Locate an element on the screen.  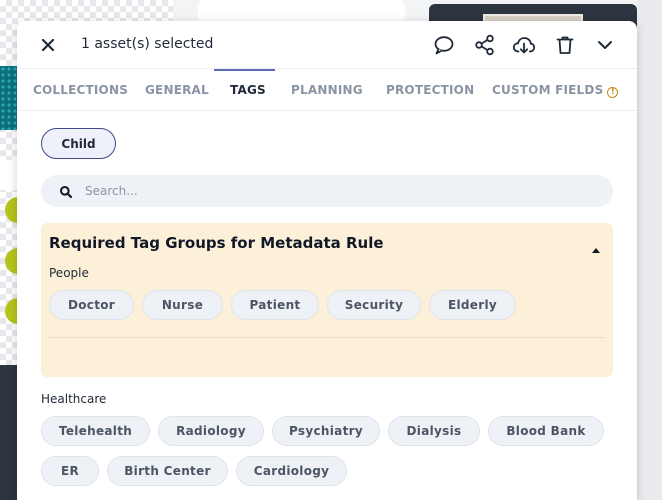
tag-pill: Nurse is located at coordinates (182, 305).